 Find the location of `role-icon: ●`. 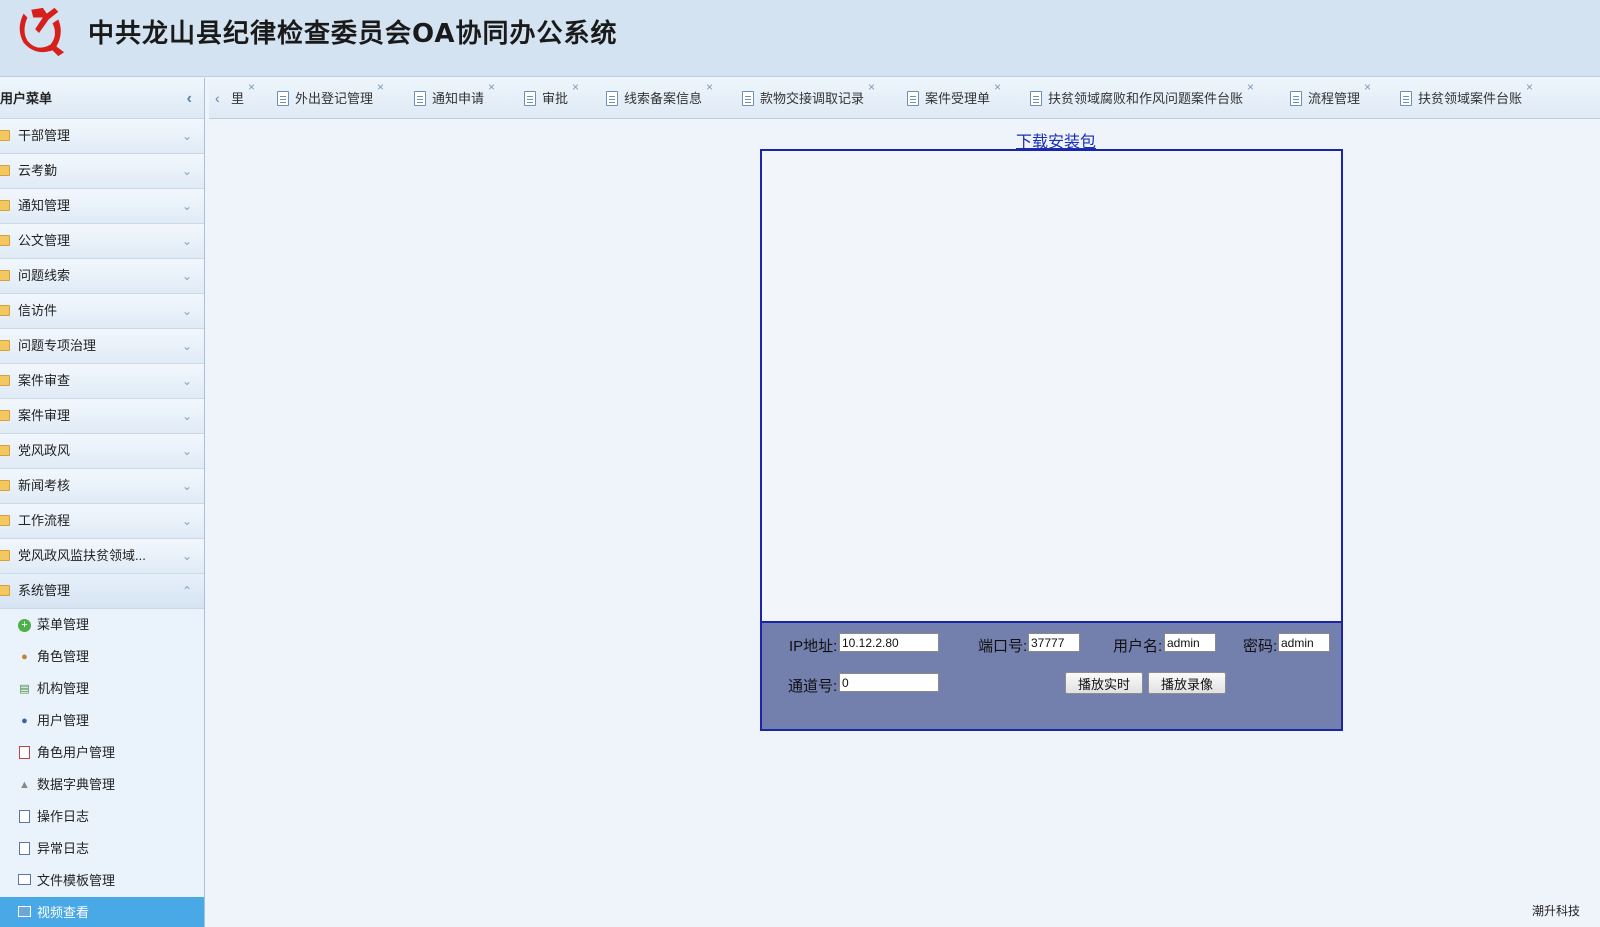

role-icon: ● is located at coordinates (24, 657).